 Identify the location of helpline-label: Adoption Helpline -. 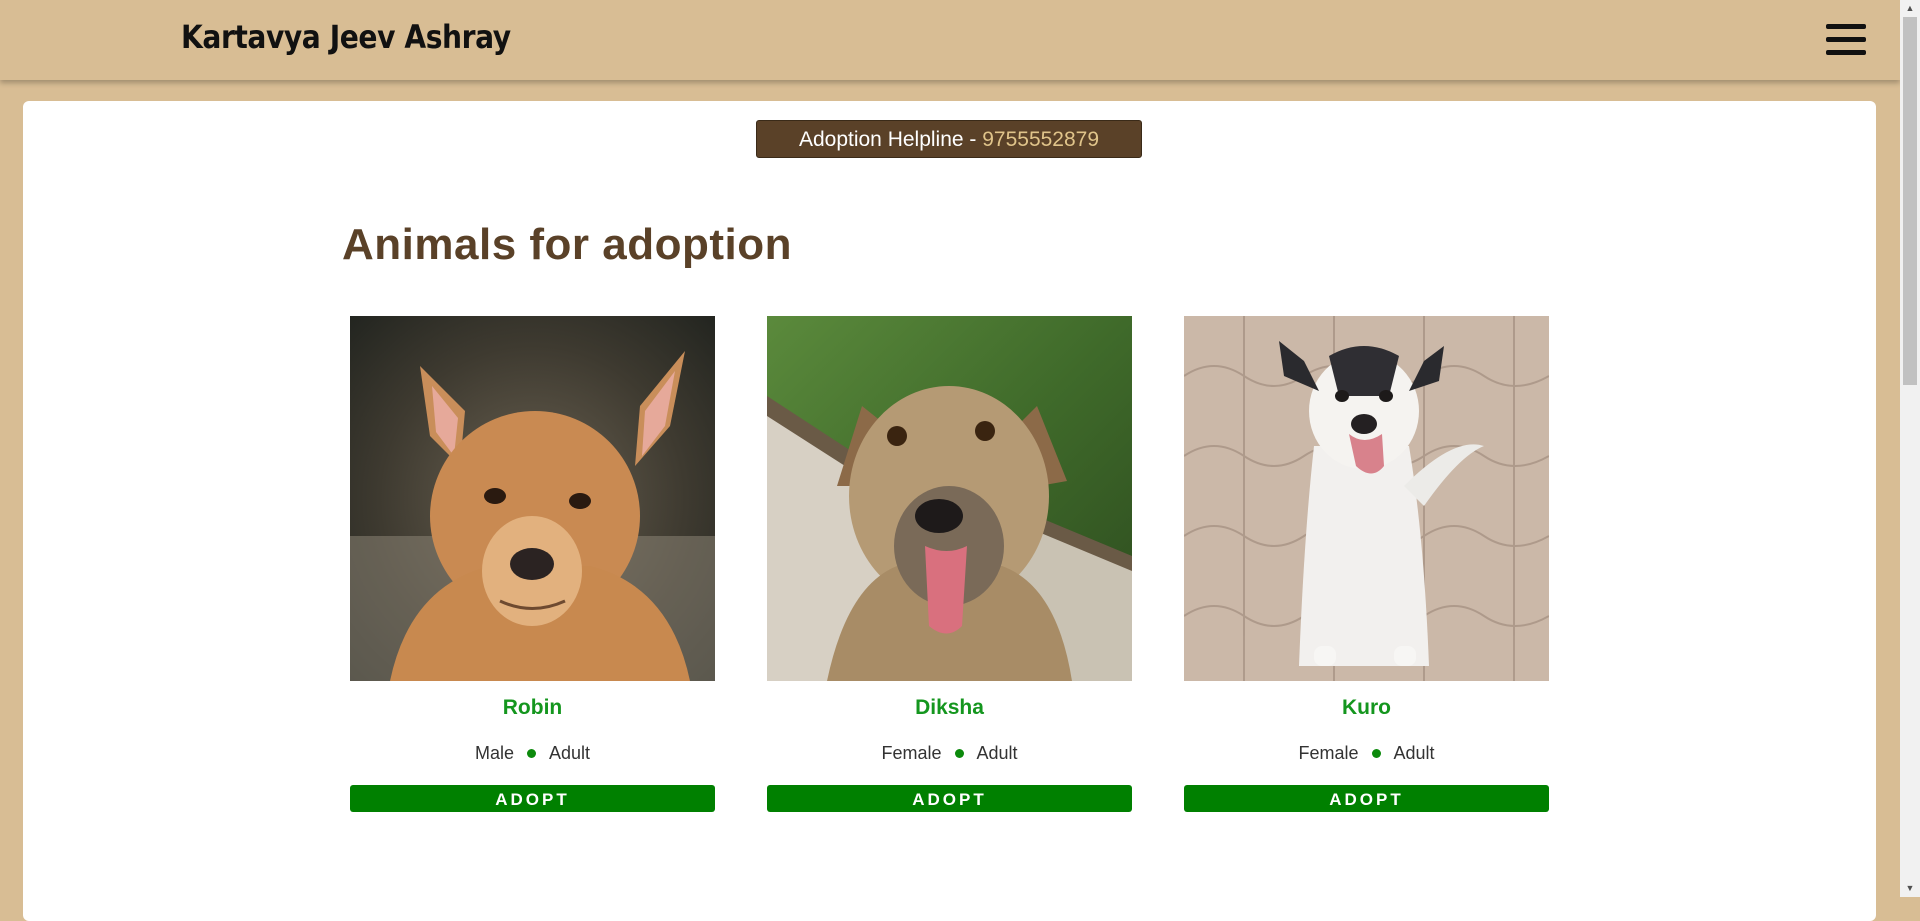
(890, 139).